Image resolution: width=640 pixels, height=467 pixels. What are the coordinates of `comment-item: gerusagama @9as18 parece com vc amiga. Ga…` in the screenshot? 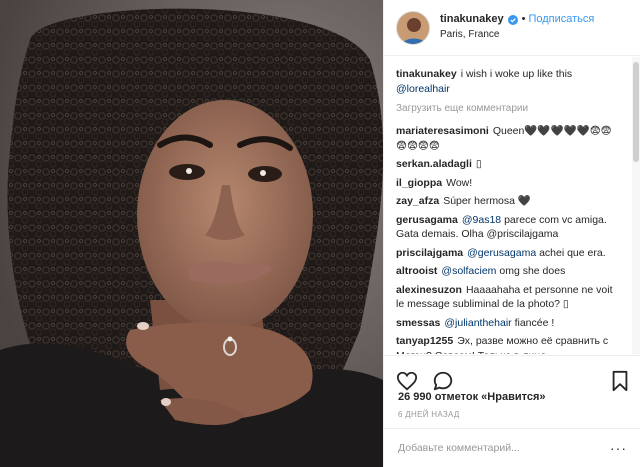 It's located at (508, 227).